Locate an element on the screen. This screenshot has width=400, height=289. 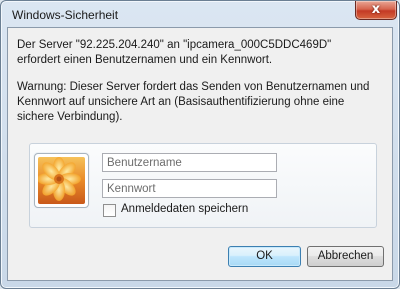
cancel-button: Abbrechen is located at coordinates (345, 256).